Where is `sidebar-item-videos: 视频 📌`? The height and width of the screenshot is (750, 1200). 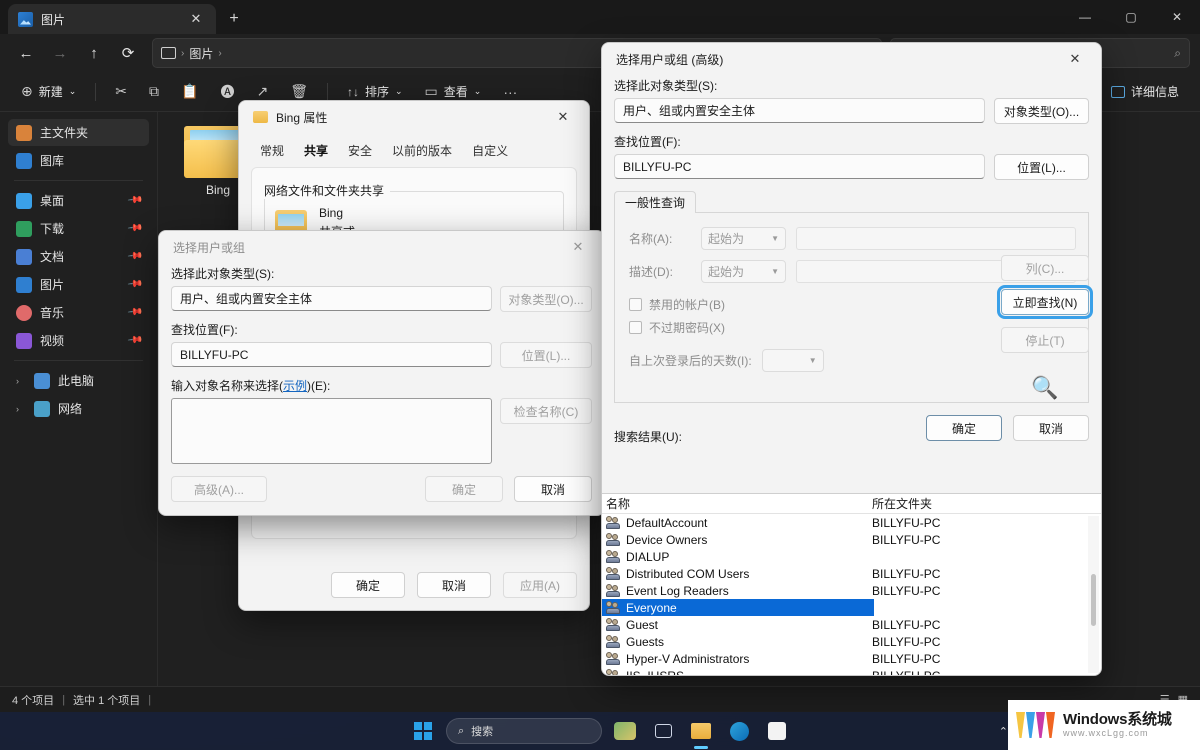 sidebar-item-videos: 视频 📌 is located at coordinates (78, 340).